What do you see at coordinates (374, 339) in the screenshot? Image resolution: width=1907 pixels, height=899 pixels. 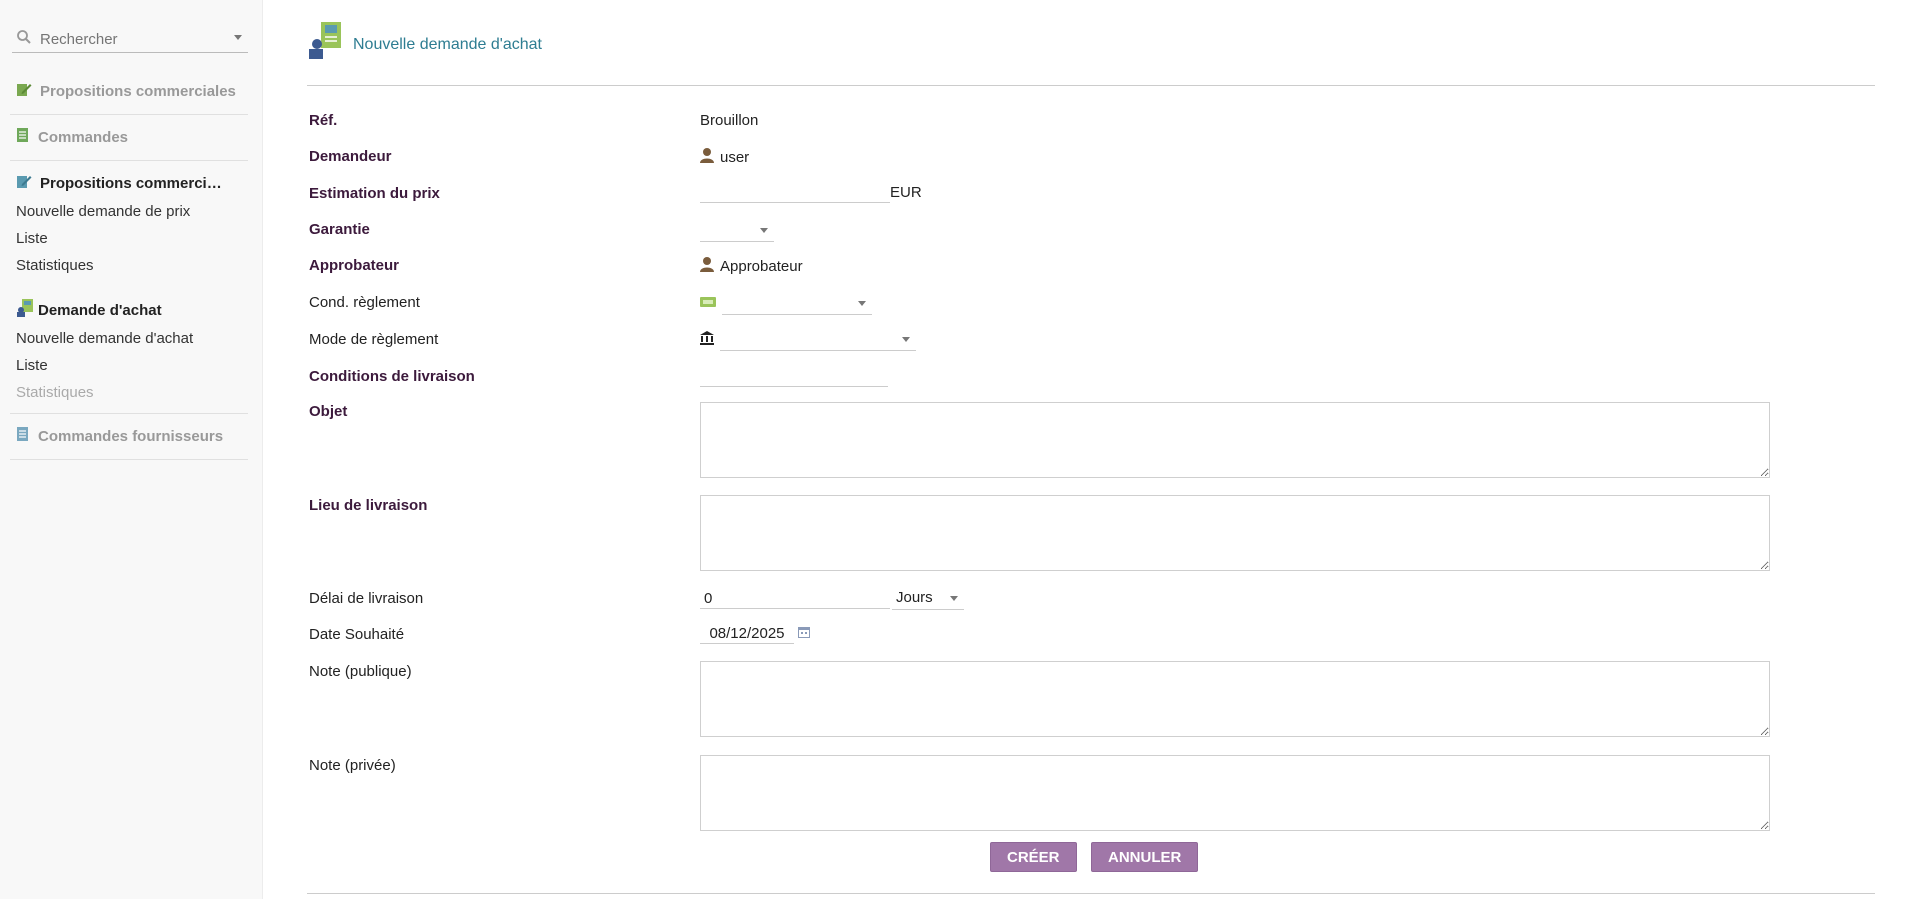 I see `mode-reglement-label: Mode de règlement` at bounding box center [374, 339].